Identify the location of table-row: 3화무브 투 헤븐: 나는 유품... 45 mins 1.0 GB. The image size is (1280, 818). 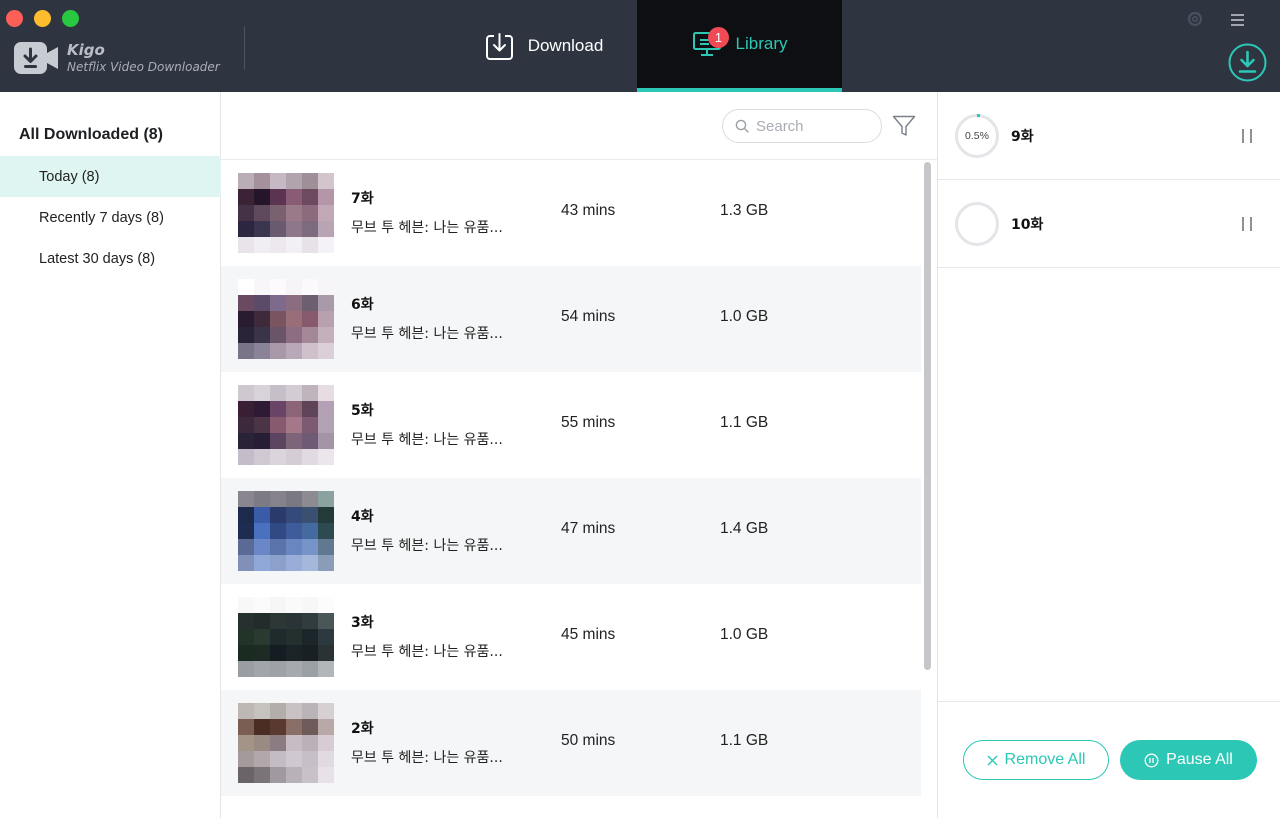
(571, 637).